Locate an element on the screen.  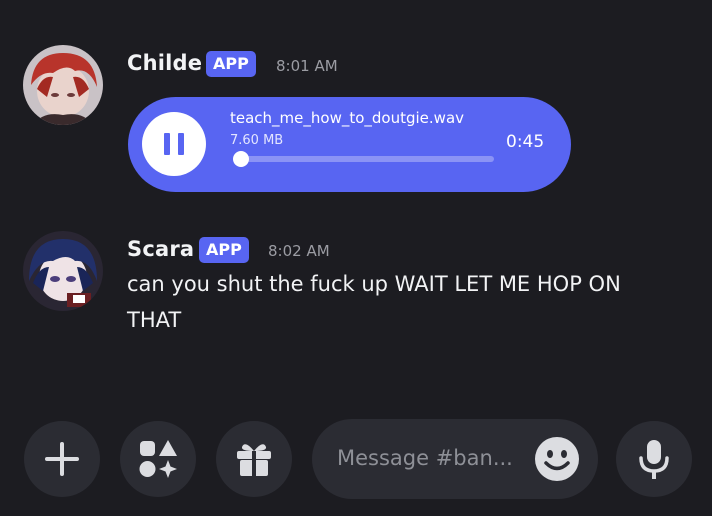
attach-button is located at coordinates (62, 459).